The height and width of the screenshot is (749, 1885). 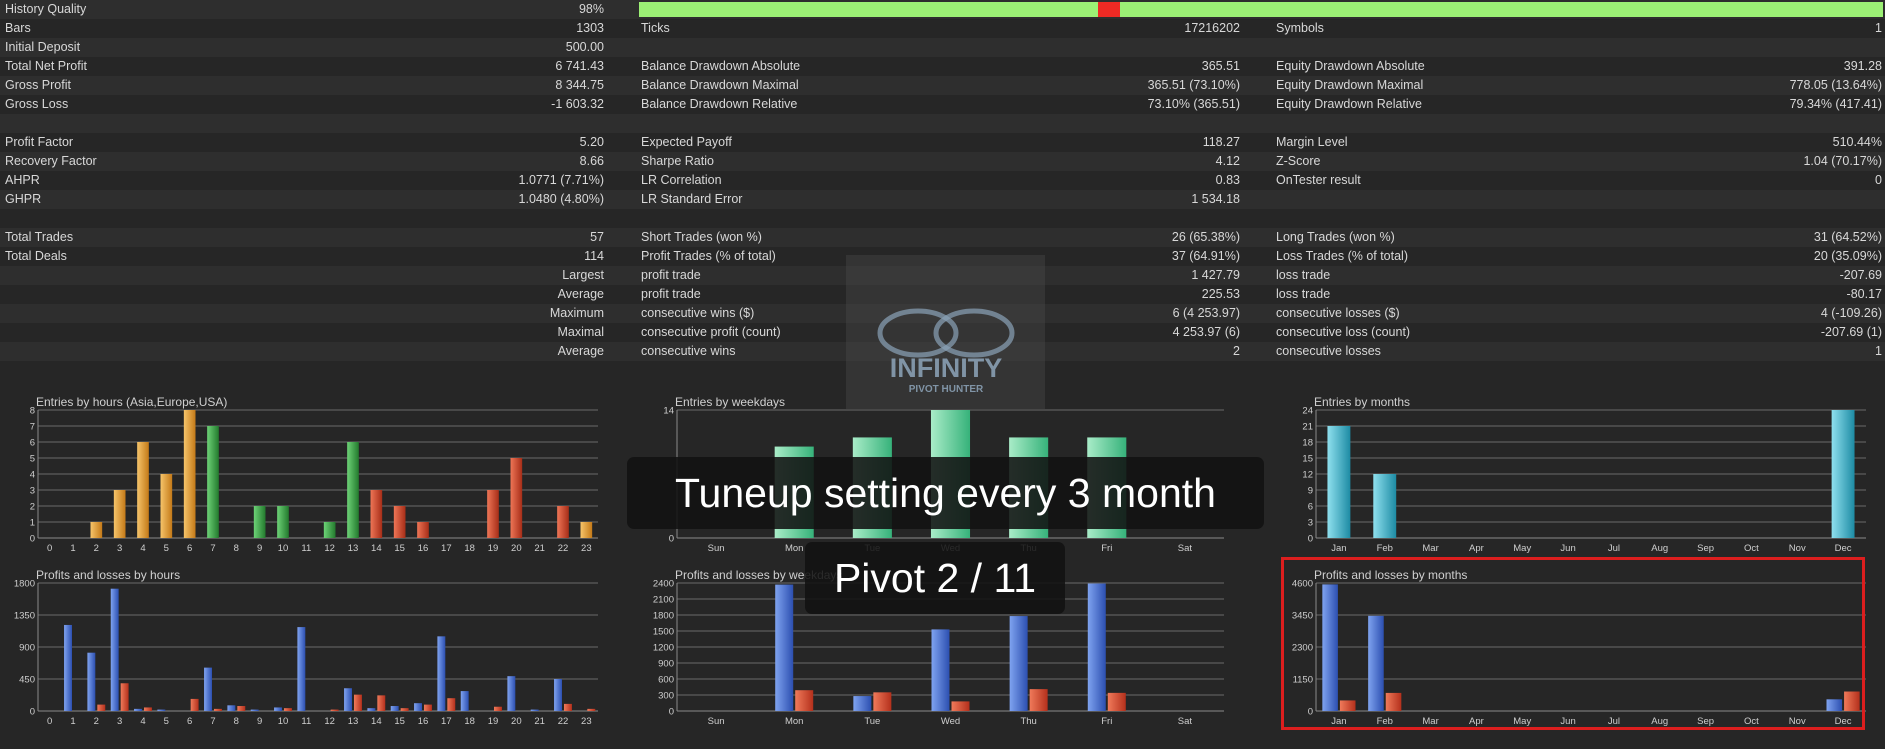 I want to click on chart-title: Entries by months, so click(x=1362, y=402).